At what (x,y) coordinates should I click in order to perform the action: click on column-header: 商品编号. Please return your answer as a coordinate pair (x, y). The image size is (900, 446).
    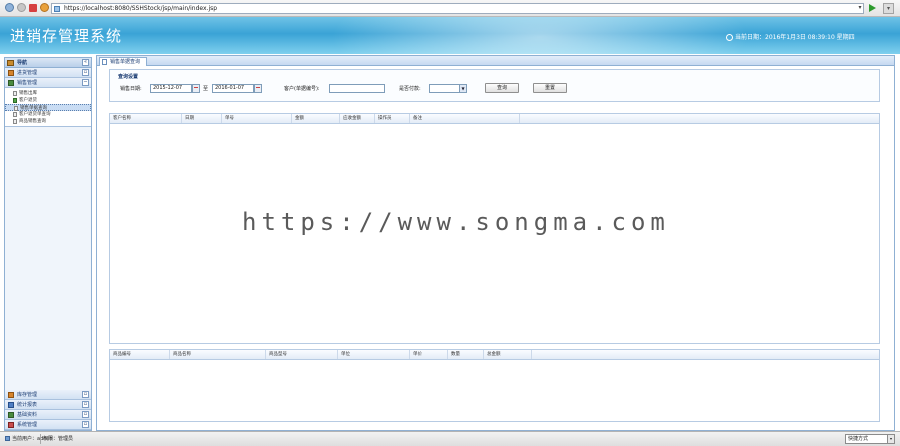
    Looking at the image, I should click on (140, 354).